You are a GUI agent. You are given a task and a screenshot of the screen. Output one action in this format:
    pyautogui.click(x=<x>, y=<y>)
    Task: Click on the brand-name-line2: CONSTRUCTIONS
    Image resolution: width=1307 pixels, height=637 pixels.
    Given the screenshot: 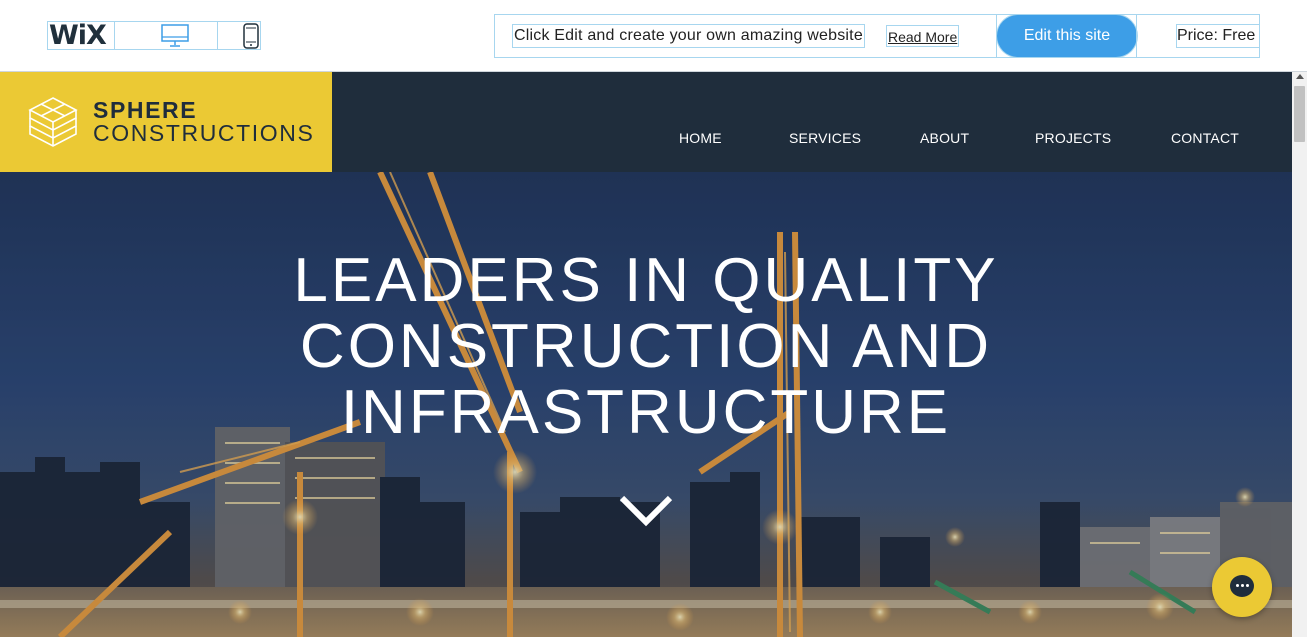 What is the action you would take?
    pyautogui.click(x=204, y=133)
    